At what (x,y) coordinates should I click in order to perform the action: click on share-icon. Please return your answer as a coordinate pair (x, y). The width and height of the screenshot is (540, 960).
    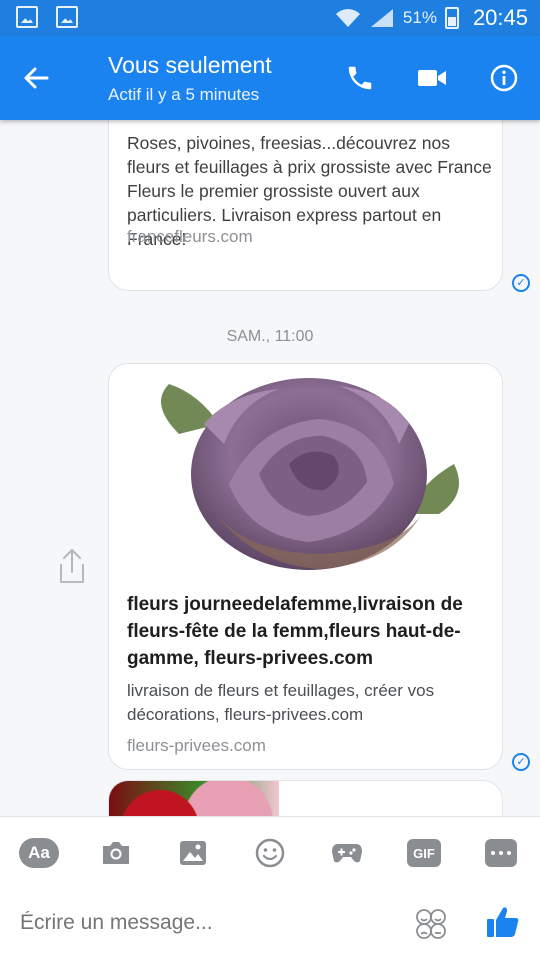
    Looking at the image, I should click on (72, 566).